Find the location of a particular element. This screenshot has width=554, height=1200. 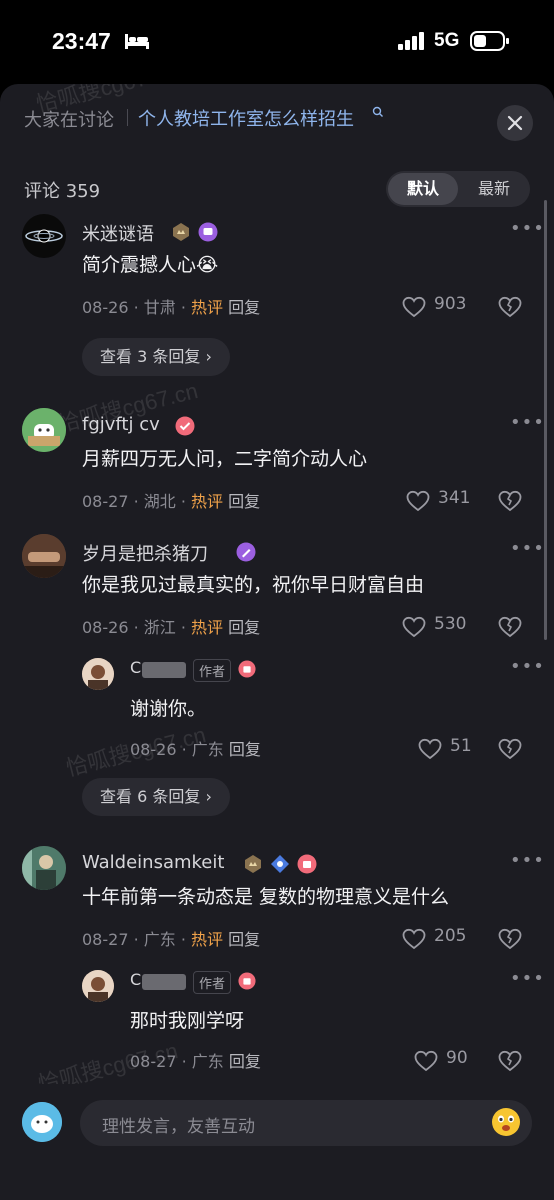

sort-toggle: 默认 最新 is located at coordinates (458, 189).